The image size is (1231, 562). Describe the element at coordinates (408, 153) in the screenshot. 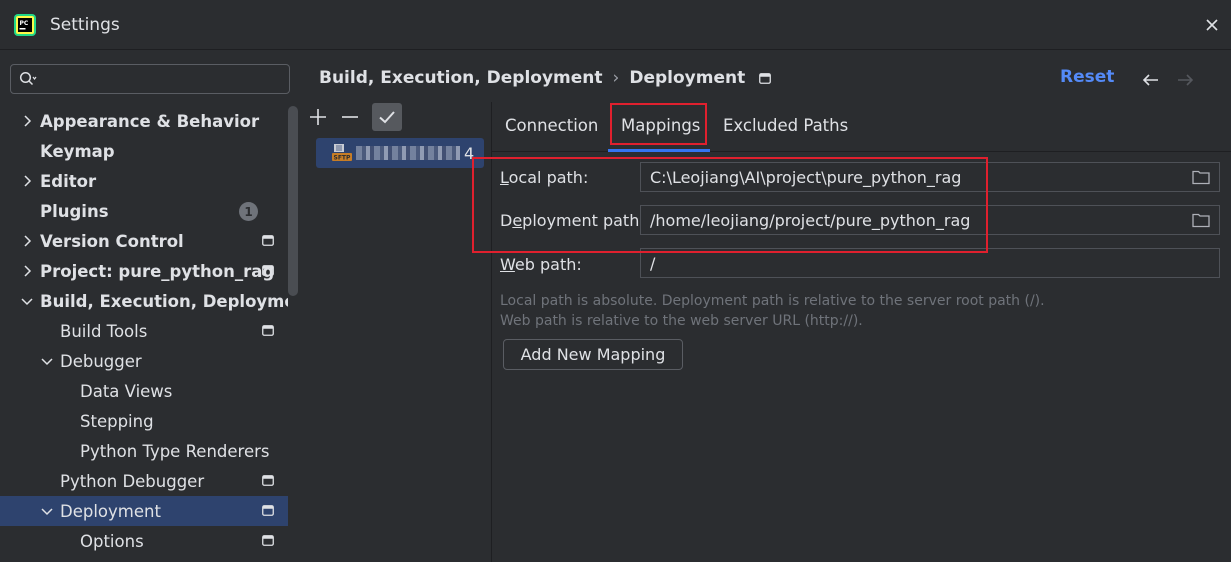

I see `server-name-redacted` at that location.